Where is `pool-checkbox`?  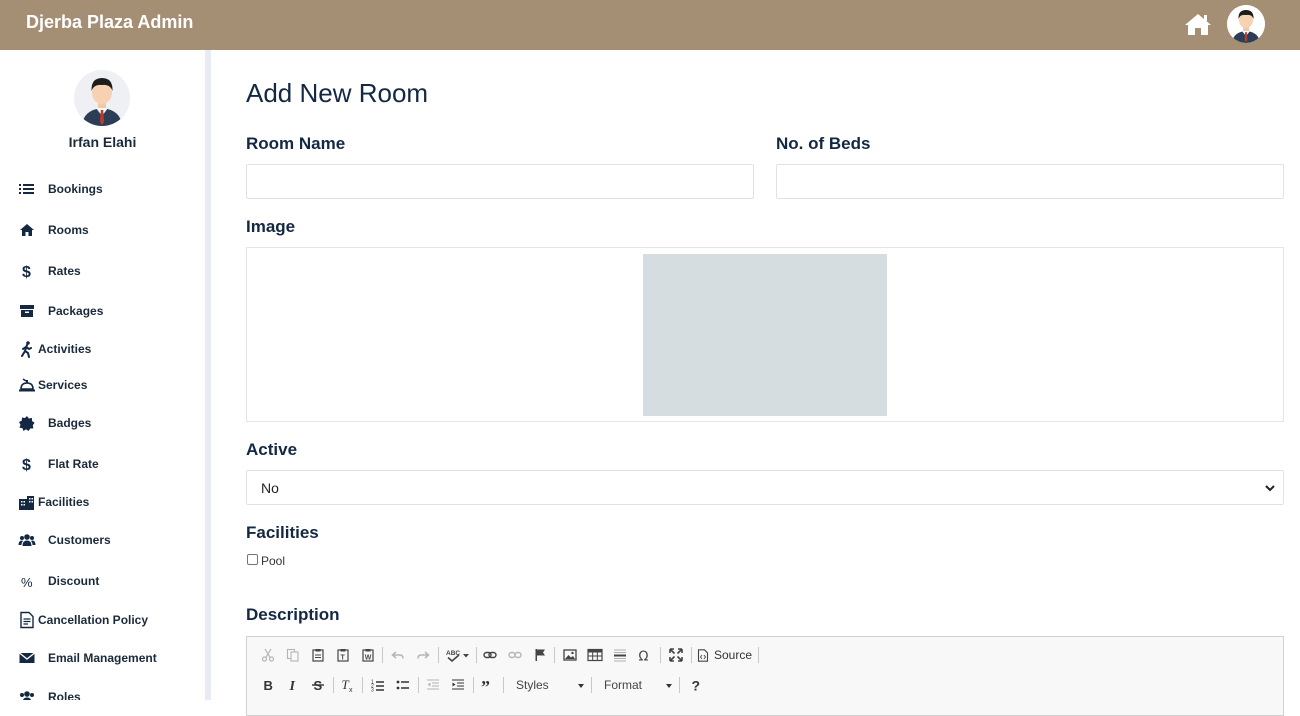
pool-checkbox is located at coordinates (252, 559).